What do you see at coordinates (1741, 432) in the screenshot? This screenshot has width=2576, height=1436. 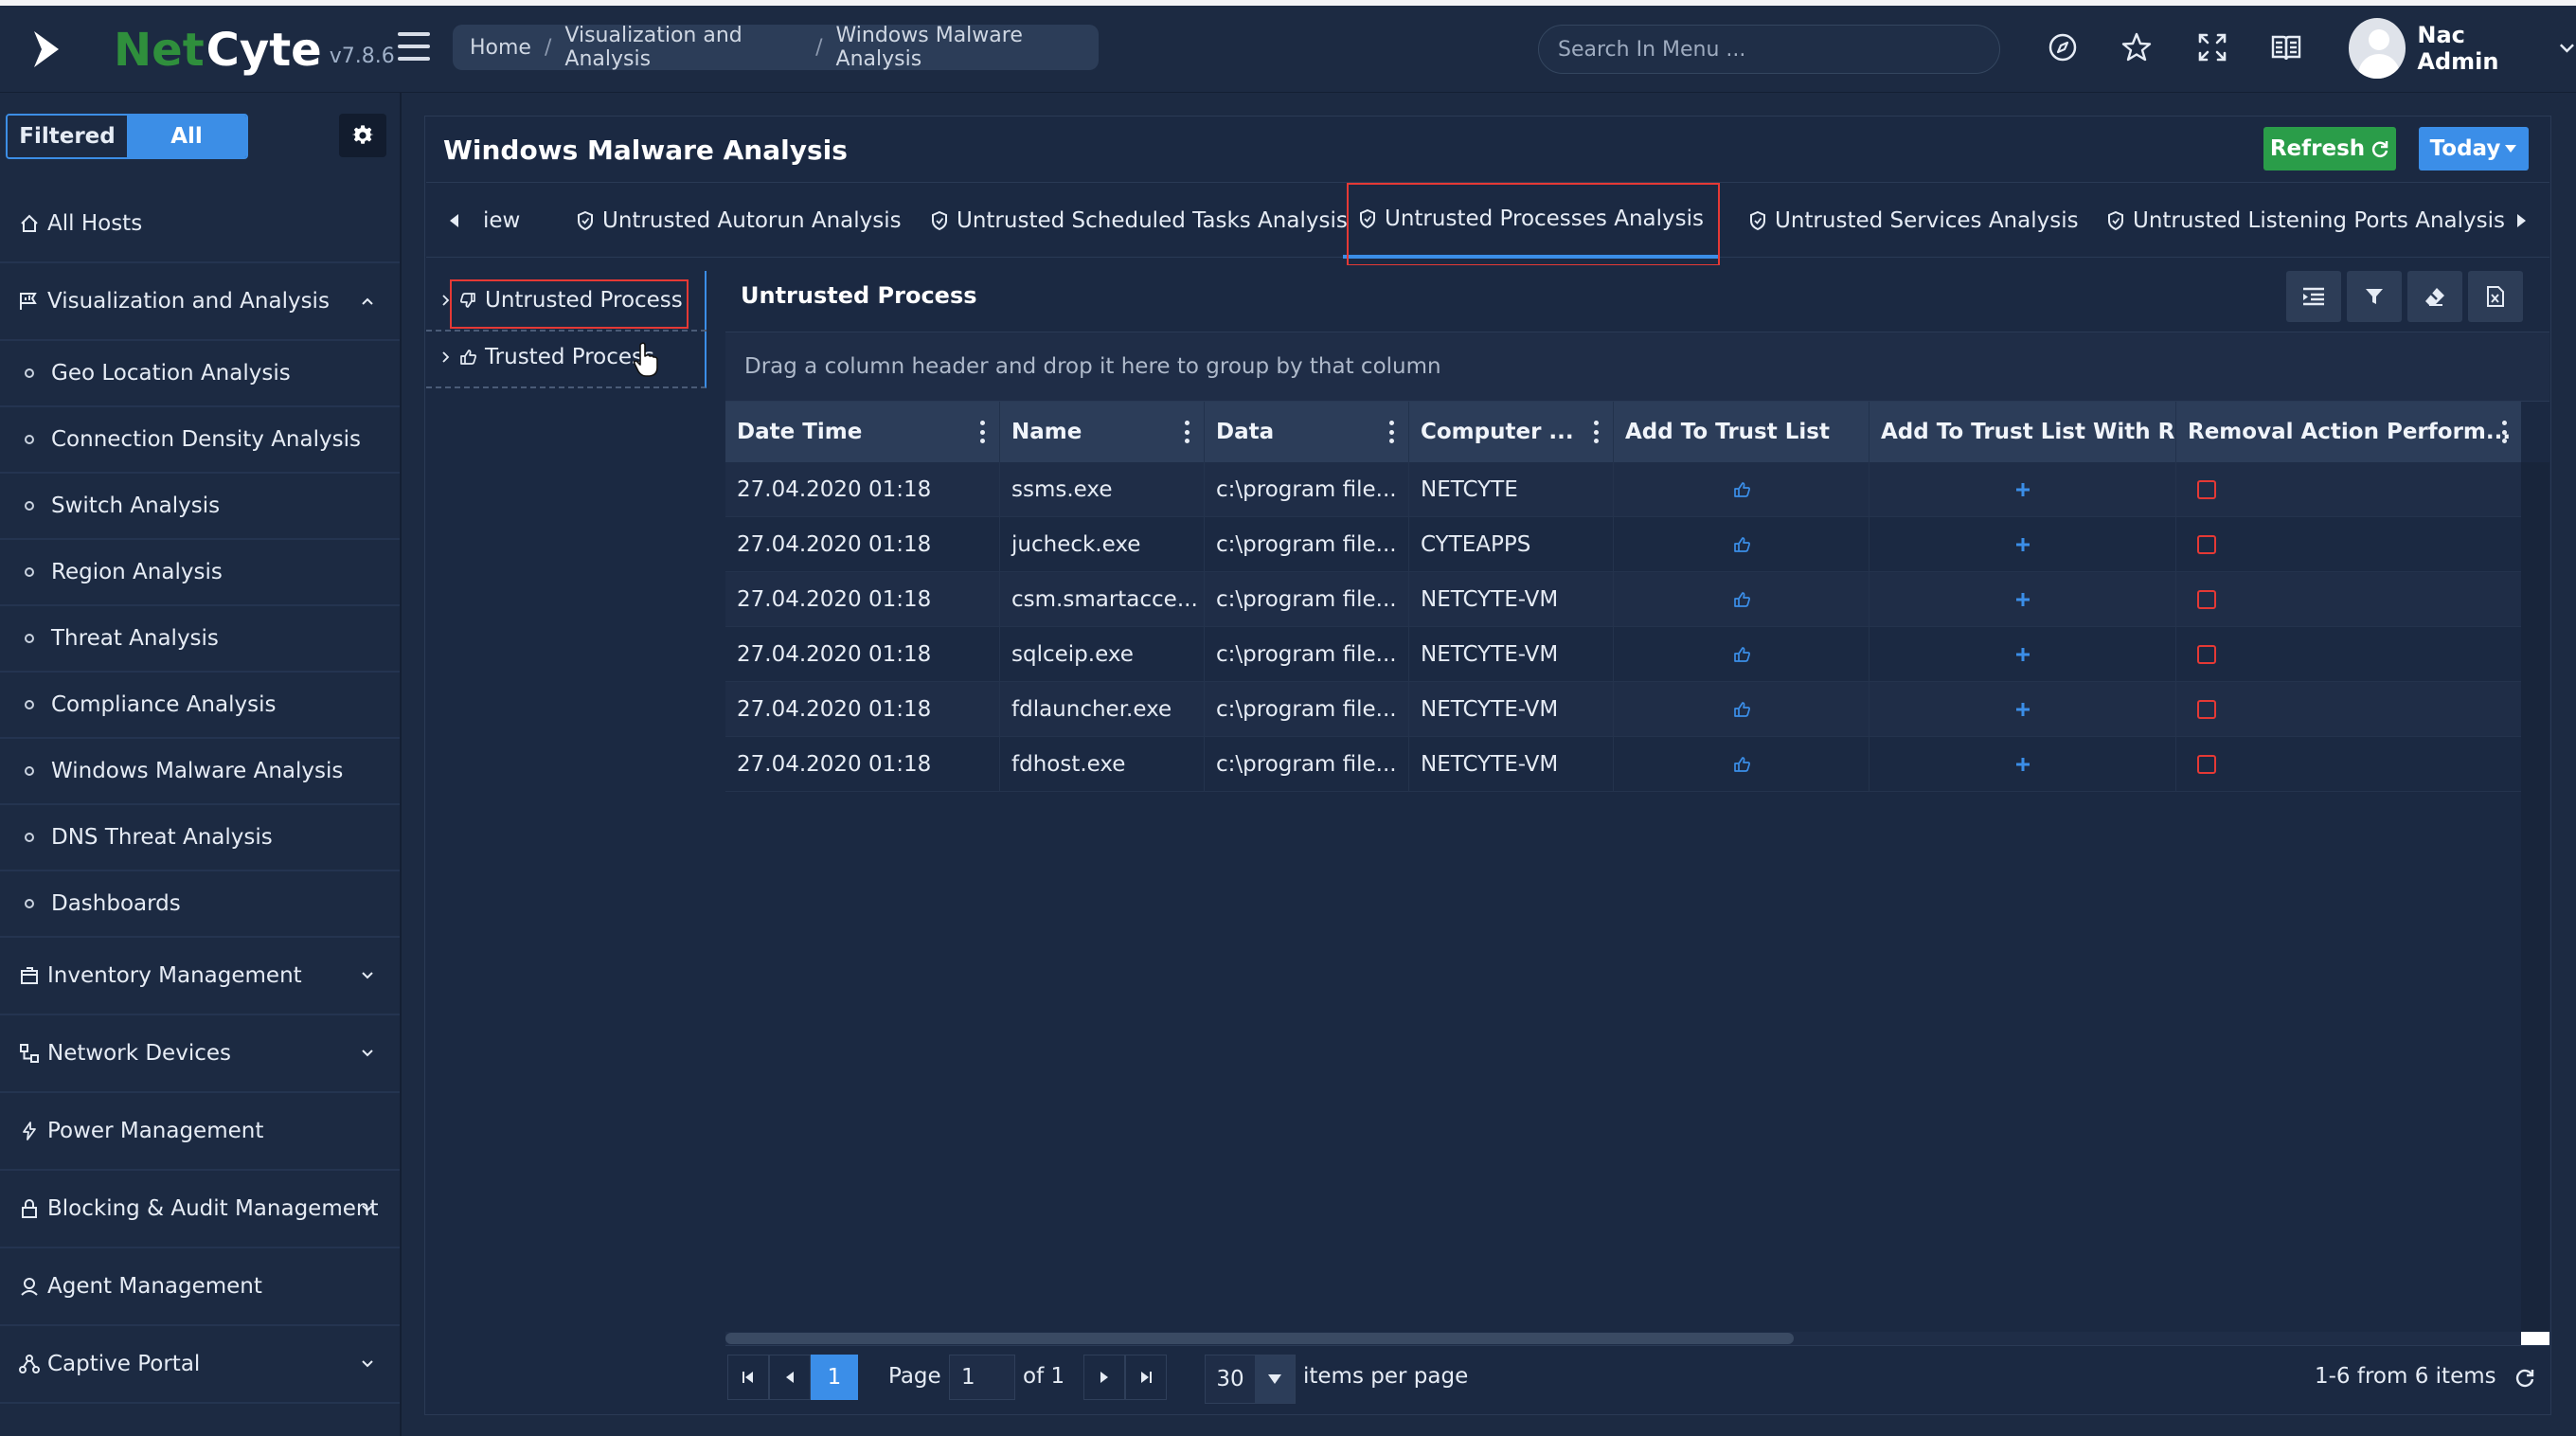 I see `column-header-add-trust: Add To Trust List` at bounding box center [1741, 432].